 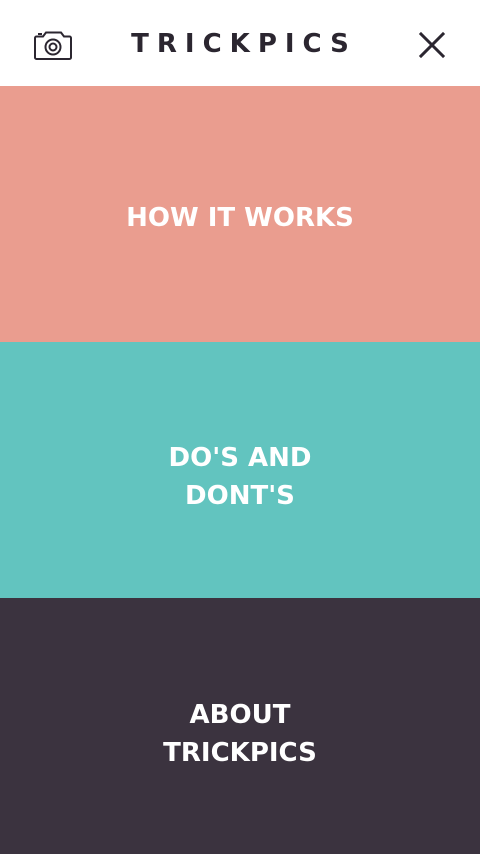 What do you see at coordinates (240, 734) in the screenshot?
I see `menu-item-label: ABOUT TRICKPICS` at bounding box center [240, 734].